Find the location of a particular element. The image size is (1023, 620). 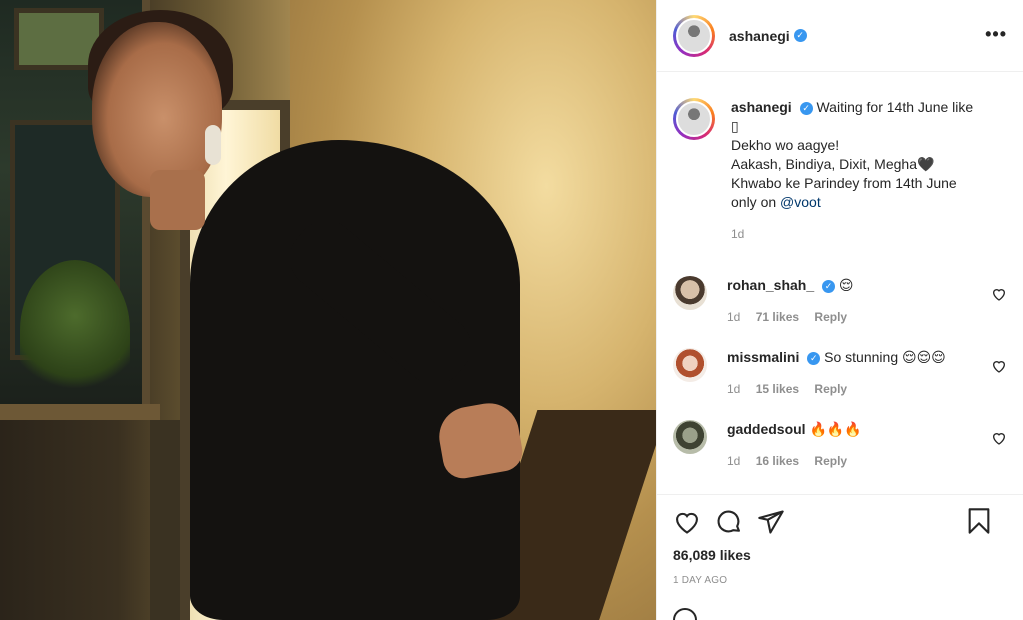

post-actions: 86,089 likes 1 DAY AGO is located at coordinates (840, 557).